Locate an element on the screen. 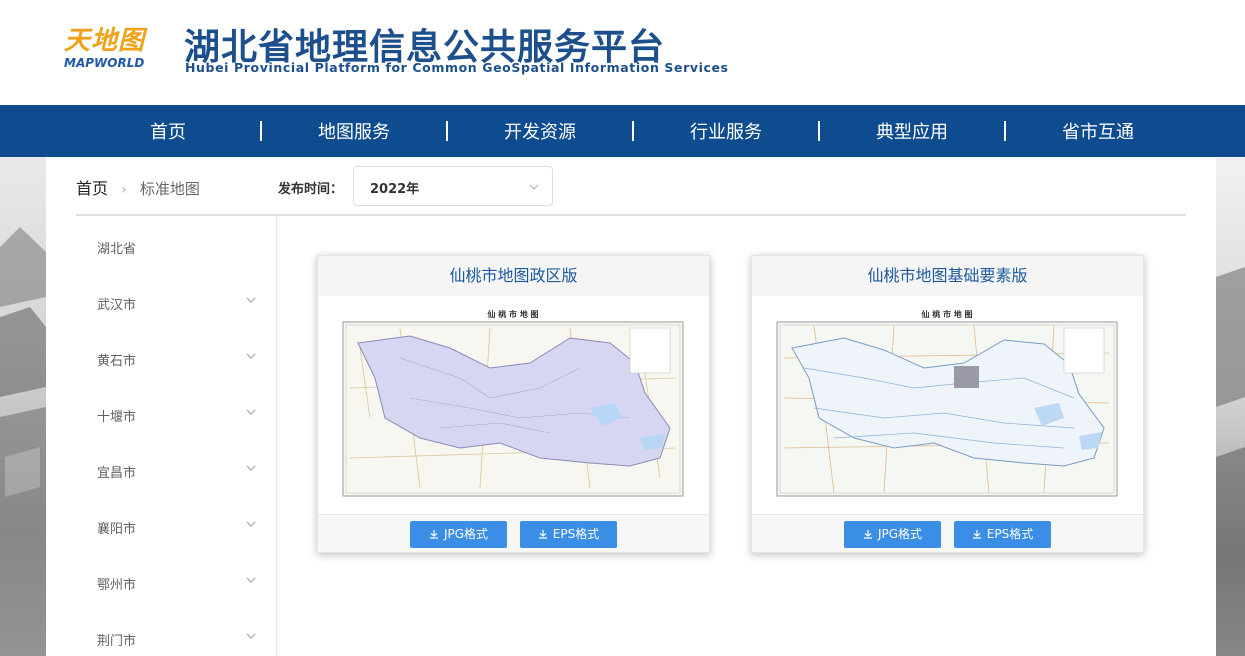 The image size is (1245, 656). release-year-value: 2022年 is located at coordinates (395, 189).